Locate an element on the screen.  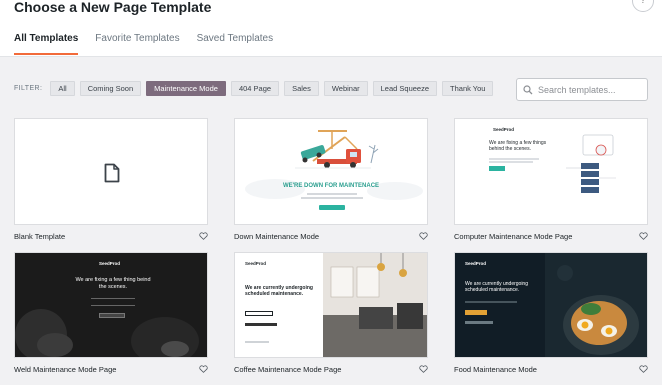
template-name: Coffee Maintenance Mode Page is located at coordinates (288, 369).